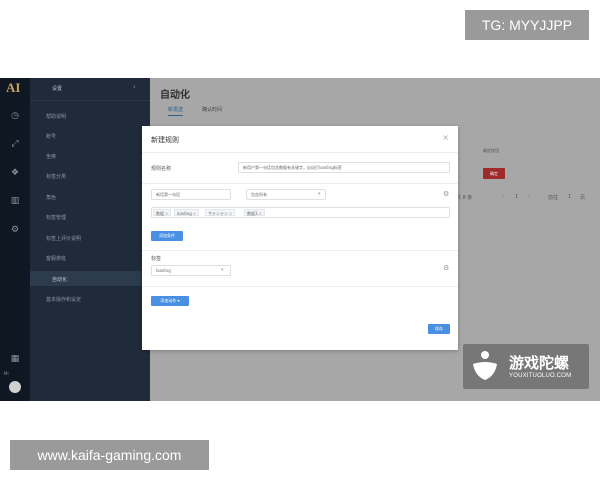  What do you see at coordinates (569, 197) in the screenshot?
I see `pager-goto-input: 1` at bounding box center [569, 197].